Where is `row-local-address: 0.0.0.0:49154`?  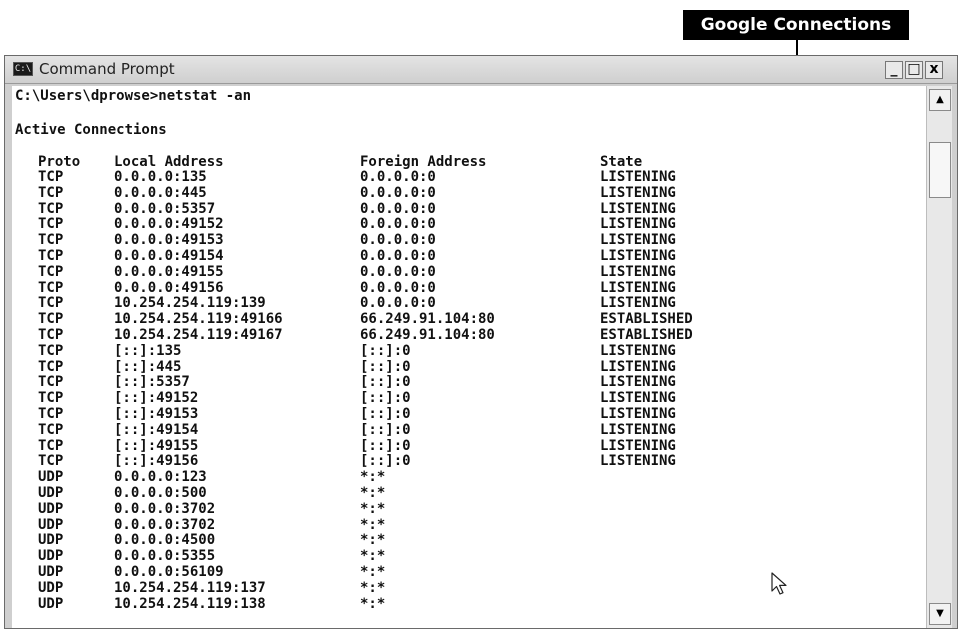 row-local-address: 0.0.0.0:49154 is located at coordinates (169, 256).